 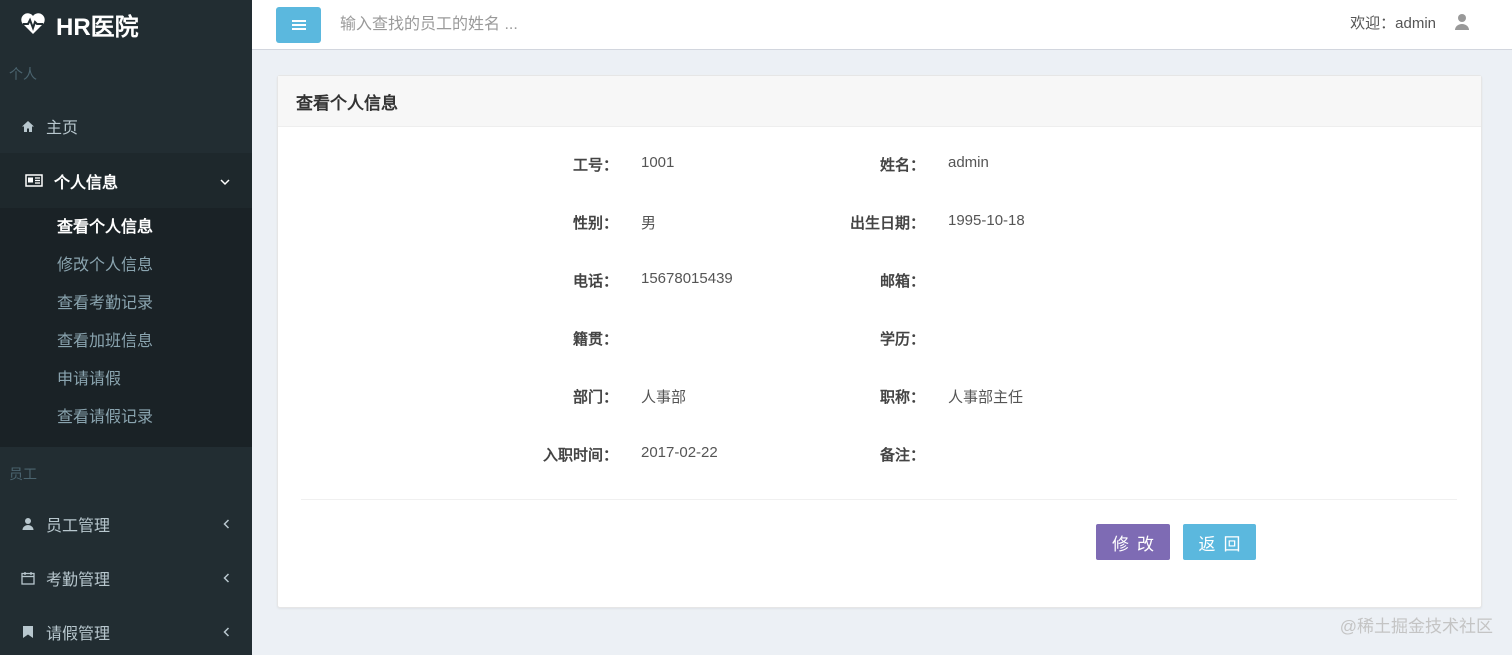 What do you see at coordinates (902, 339) in the screenshot?
I see `education-label: 学历：` at bounding box center [902, 339].